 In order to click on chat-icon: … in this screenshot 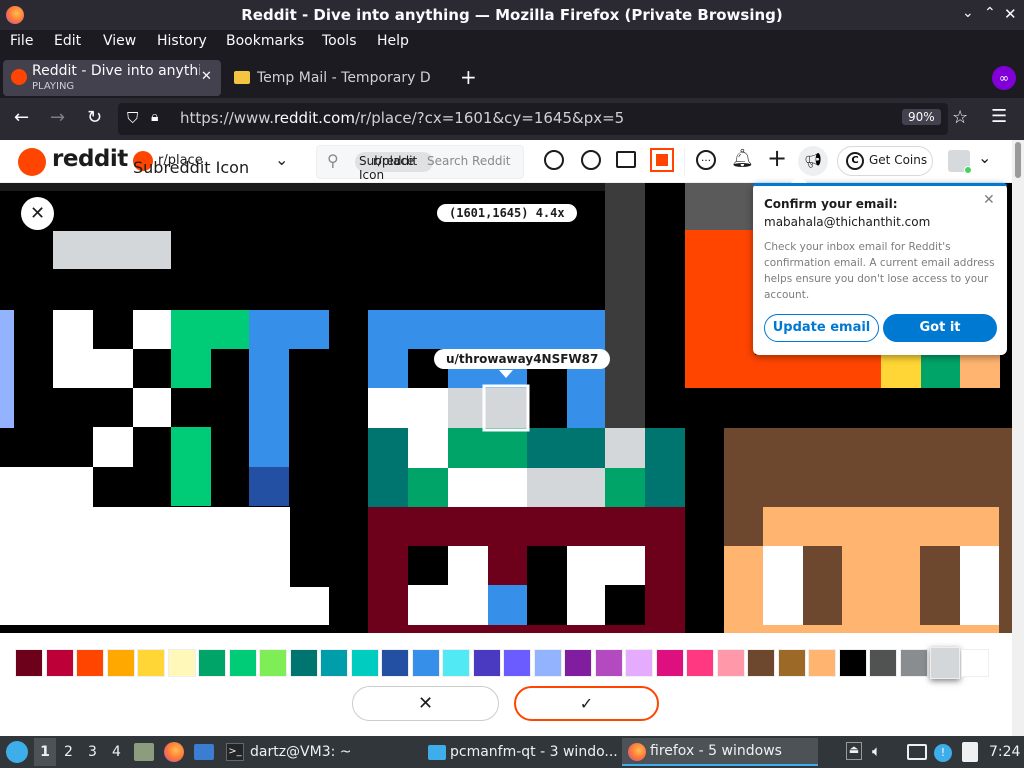, I will do `click(706, 160)`.